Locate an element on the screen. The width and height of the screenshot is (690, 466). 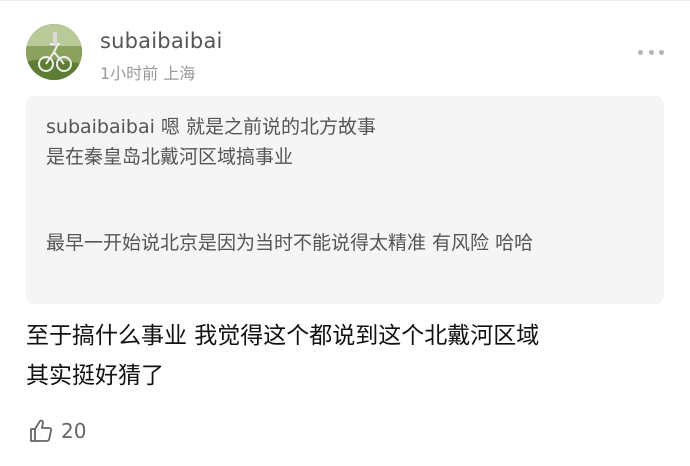
avatar is located at coordinates (54, 52).